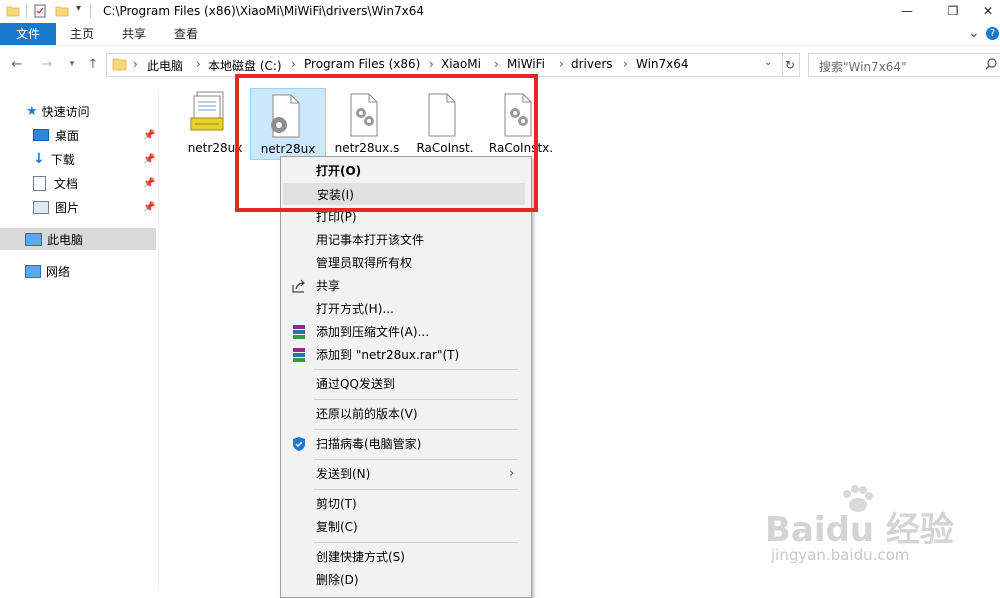 The height and width of the screenshot is (598, 1000). What do you see at coordinates (299, 444) in the screenshot?
I see `shield-icon` at bounding box center [299, 444].